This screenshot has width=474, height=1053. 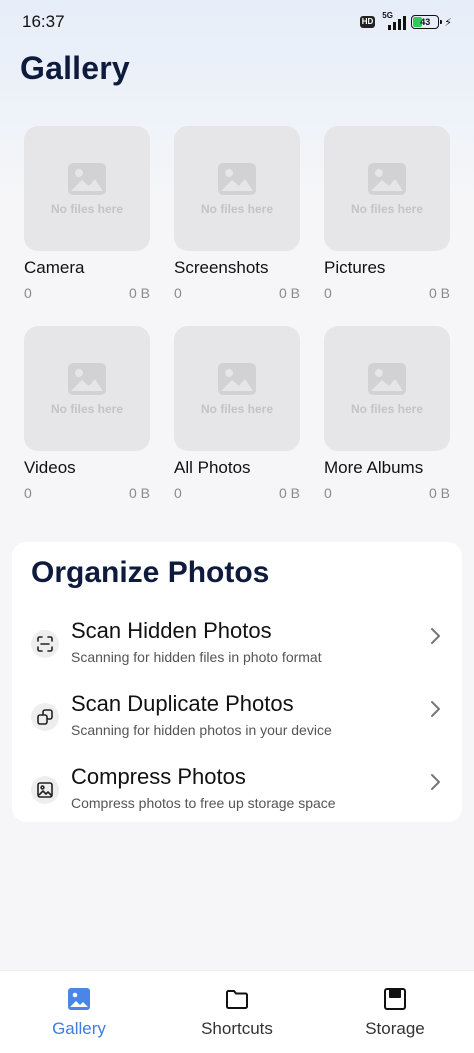 What do you see at coordinates (212, 467) in the screenshot?
I see `album-name: All Photos` at bounding box center [212, 467].